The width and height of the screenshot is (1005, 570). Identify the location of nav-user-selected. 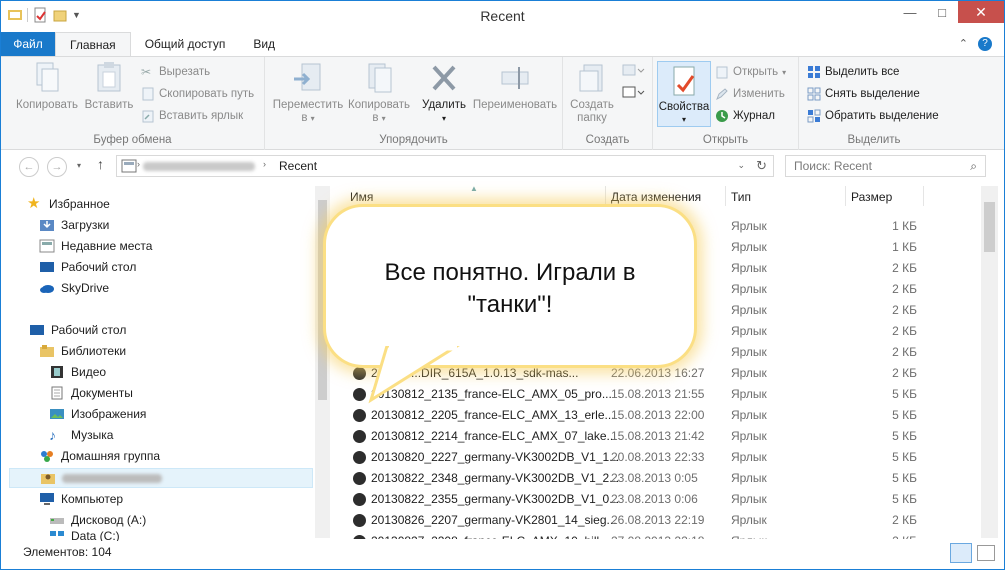
(161, 478).